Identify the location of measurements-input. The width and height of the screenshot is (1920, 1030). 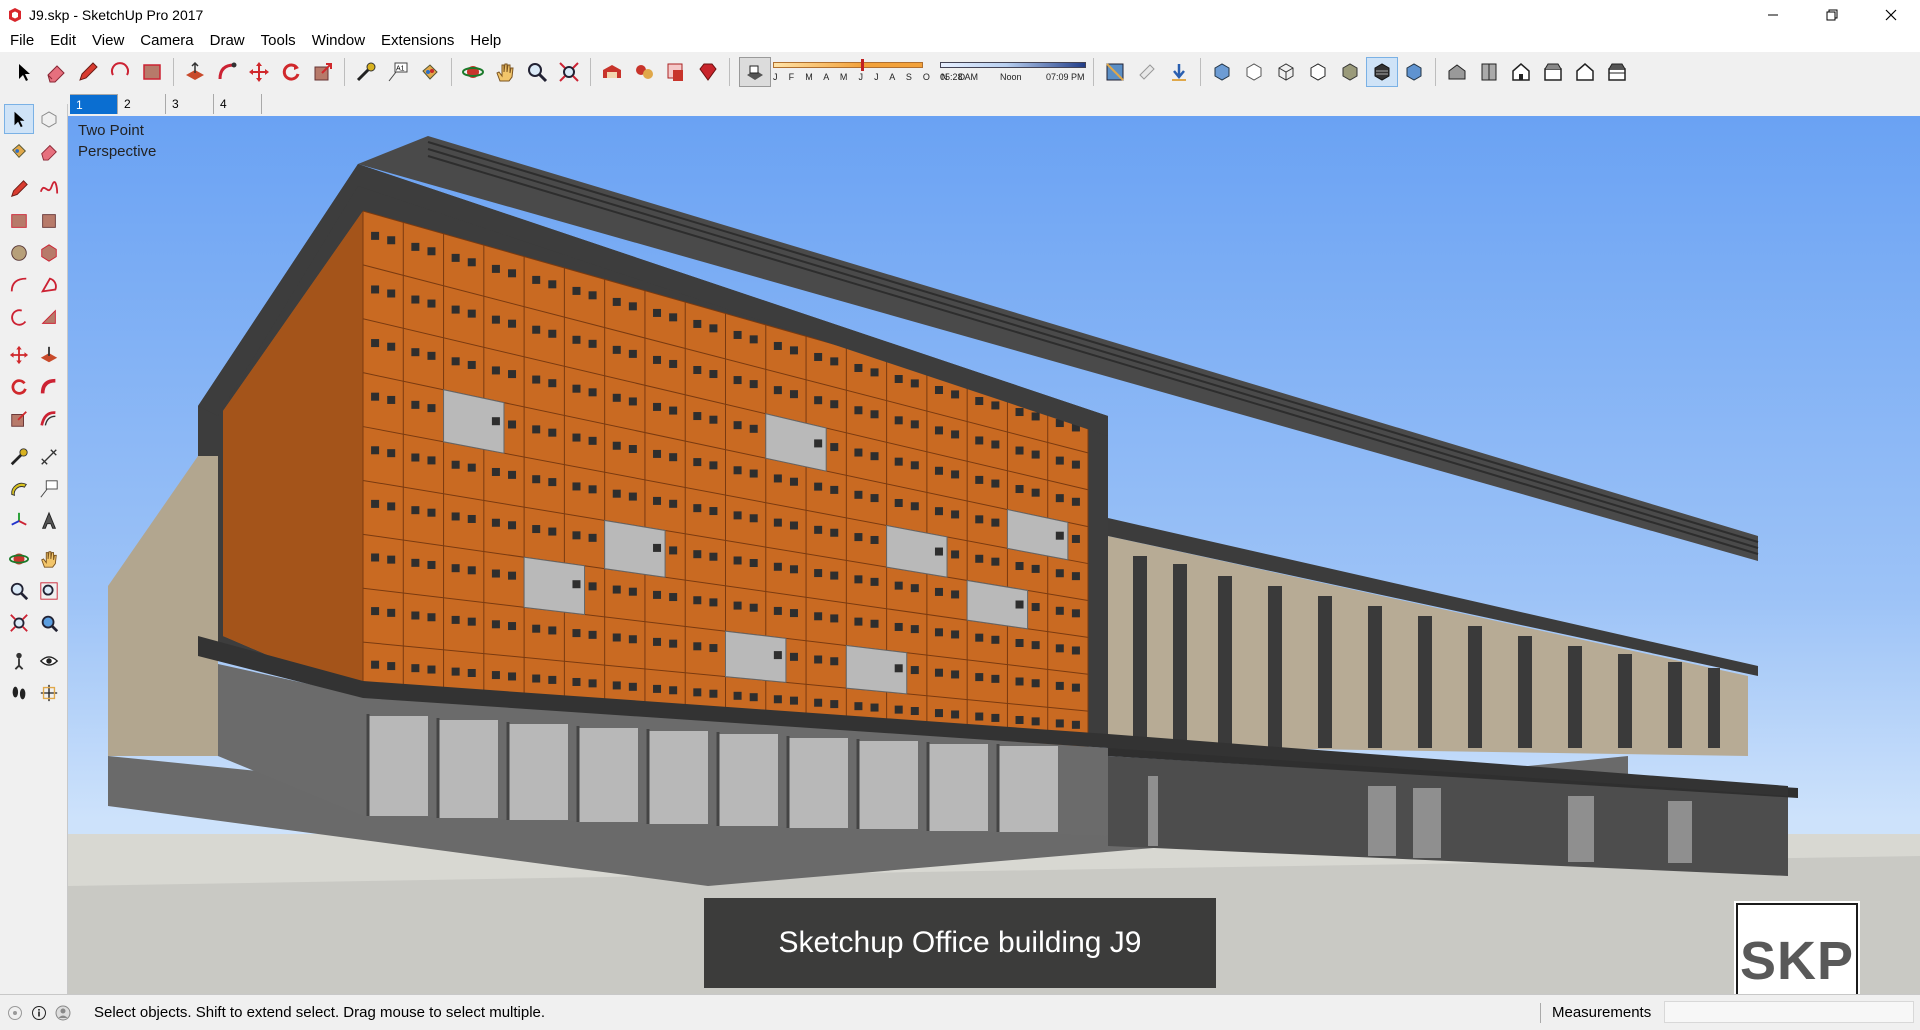
(1789, 1012).